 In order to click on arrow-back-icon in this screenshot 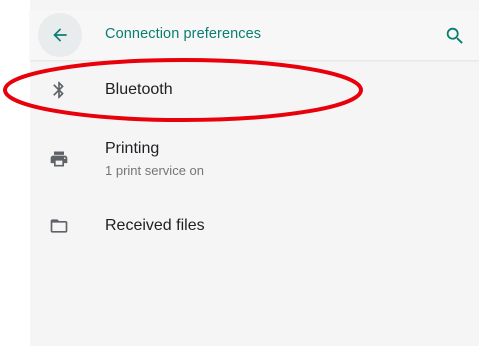, I will do `click(60, 35)`.